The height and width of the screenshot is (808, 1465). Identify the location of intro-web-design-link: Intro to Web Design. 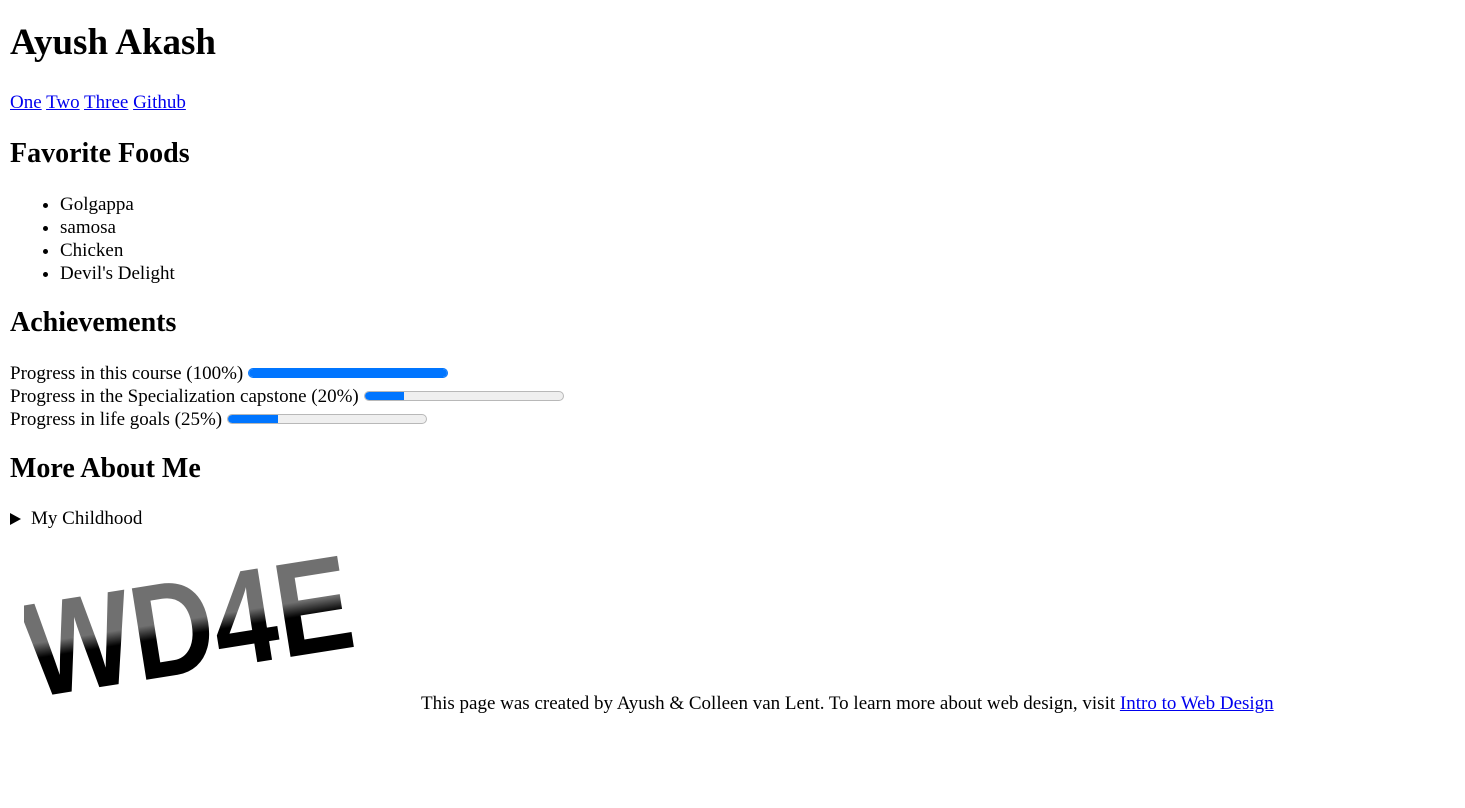
(1197, 703).